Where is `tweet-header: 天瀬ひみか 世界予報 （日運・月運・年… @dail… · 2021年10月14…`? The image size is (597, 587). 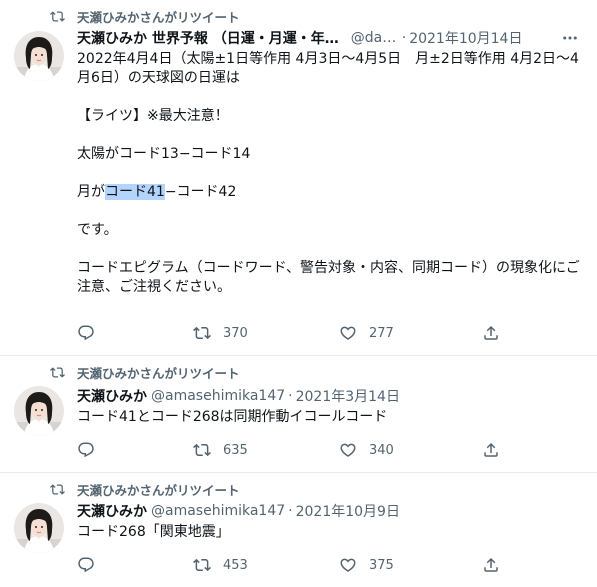
tweet-header: 天瀬ひみか 世界予報 （日運・月運・年… @dail… · 2021年10月14… is located at coordinates (312, 38).